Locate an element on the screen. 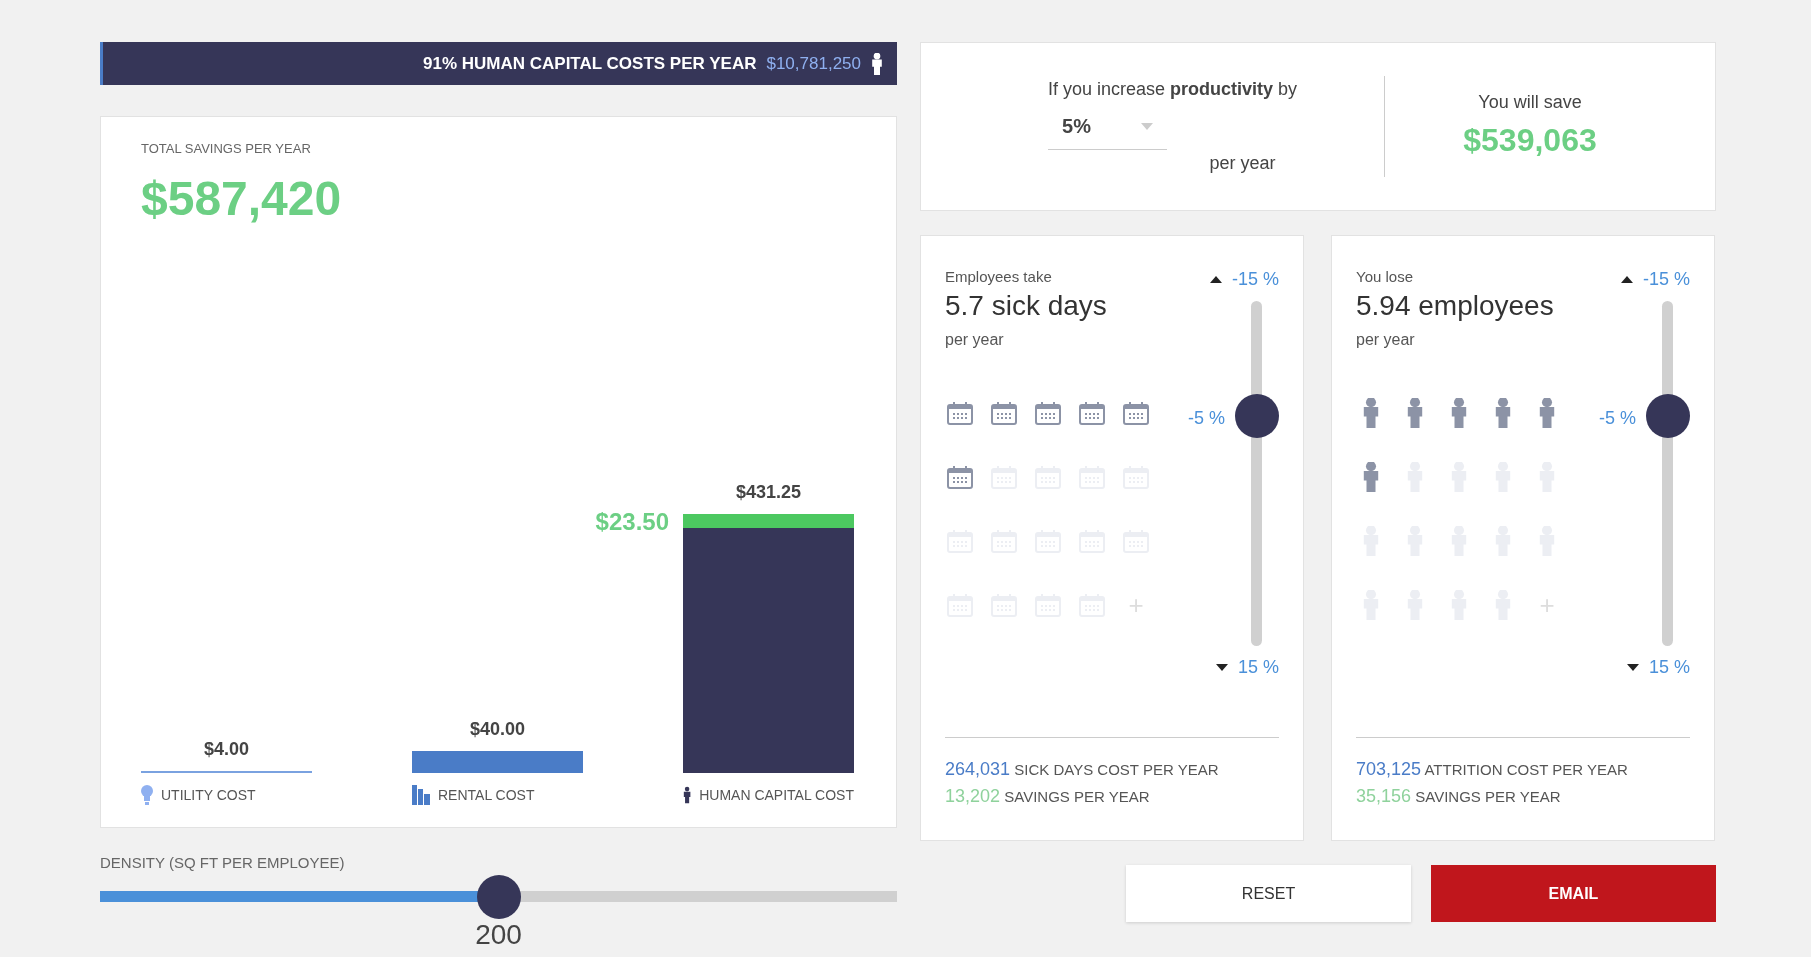 The image size is (1811, 957). person-icon is located at coordinates (877, 63).